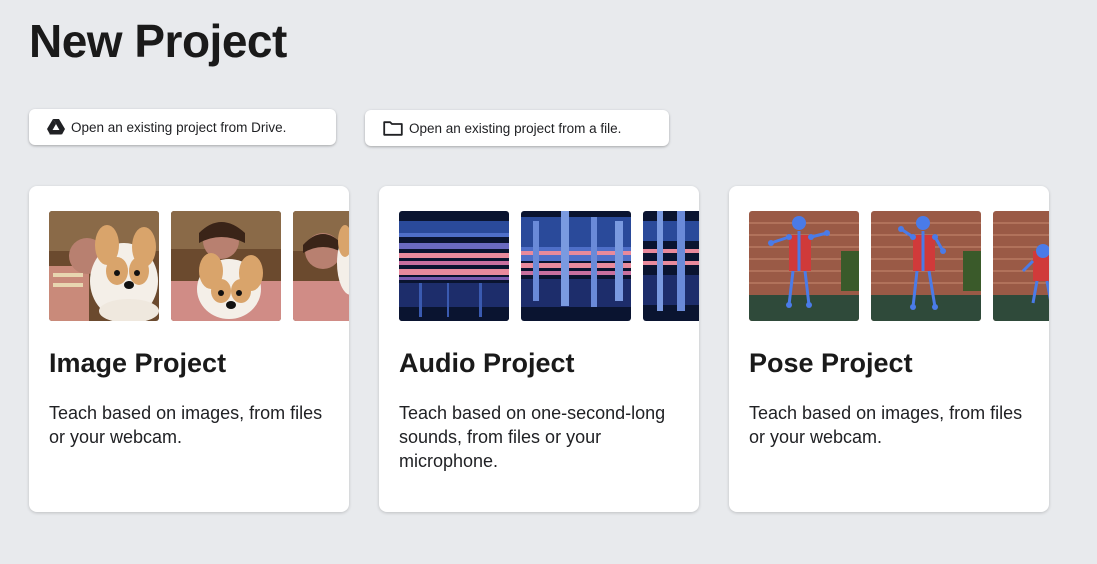 This screenshot has width=1097, height=564. Describe the element at coordinates (487, 363) in the screenshot. I see `audio-project-title: Audio Project` at that location.